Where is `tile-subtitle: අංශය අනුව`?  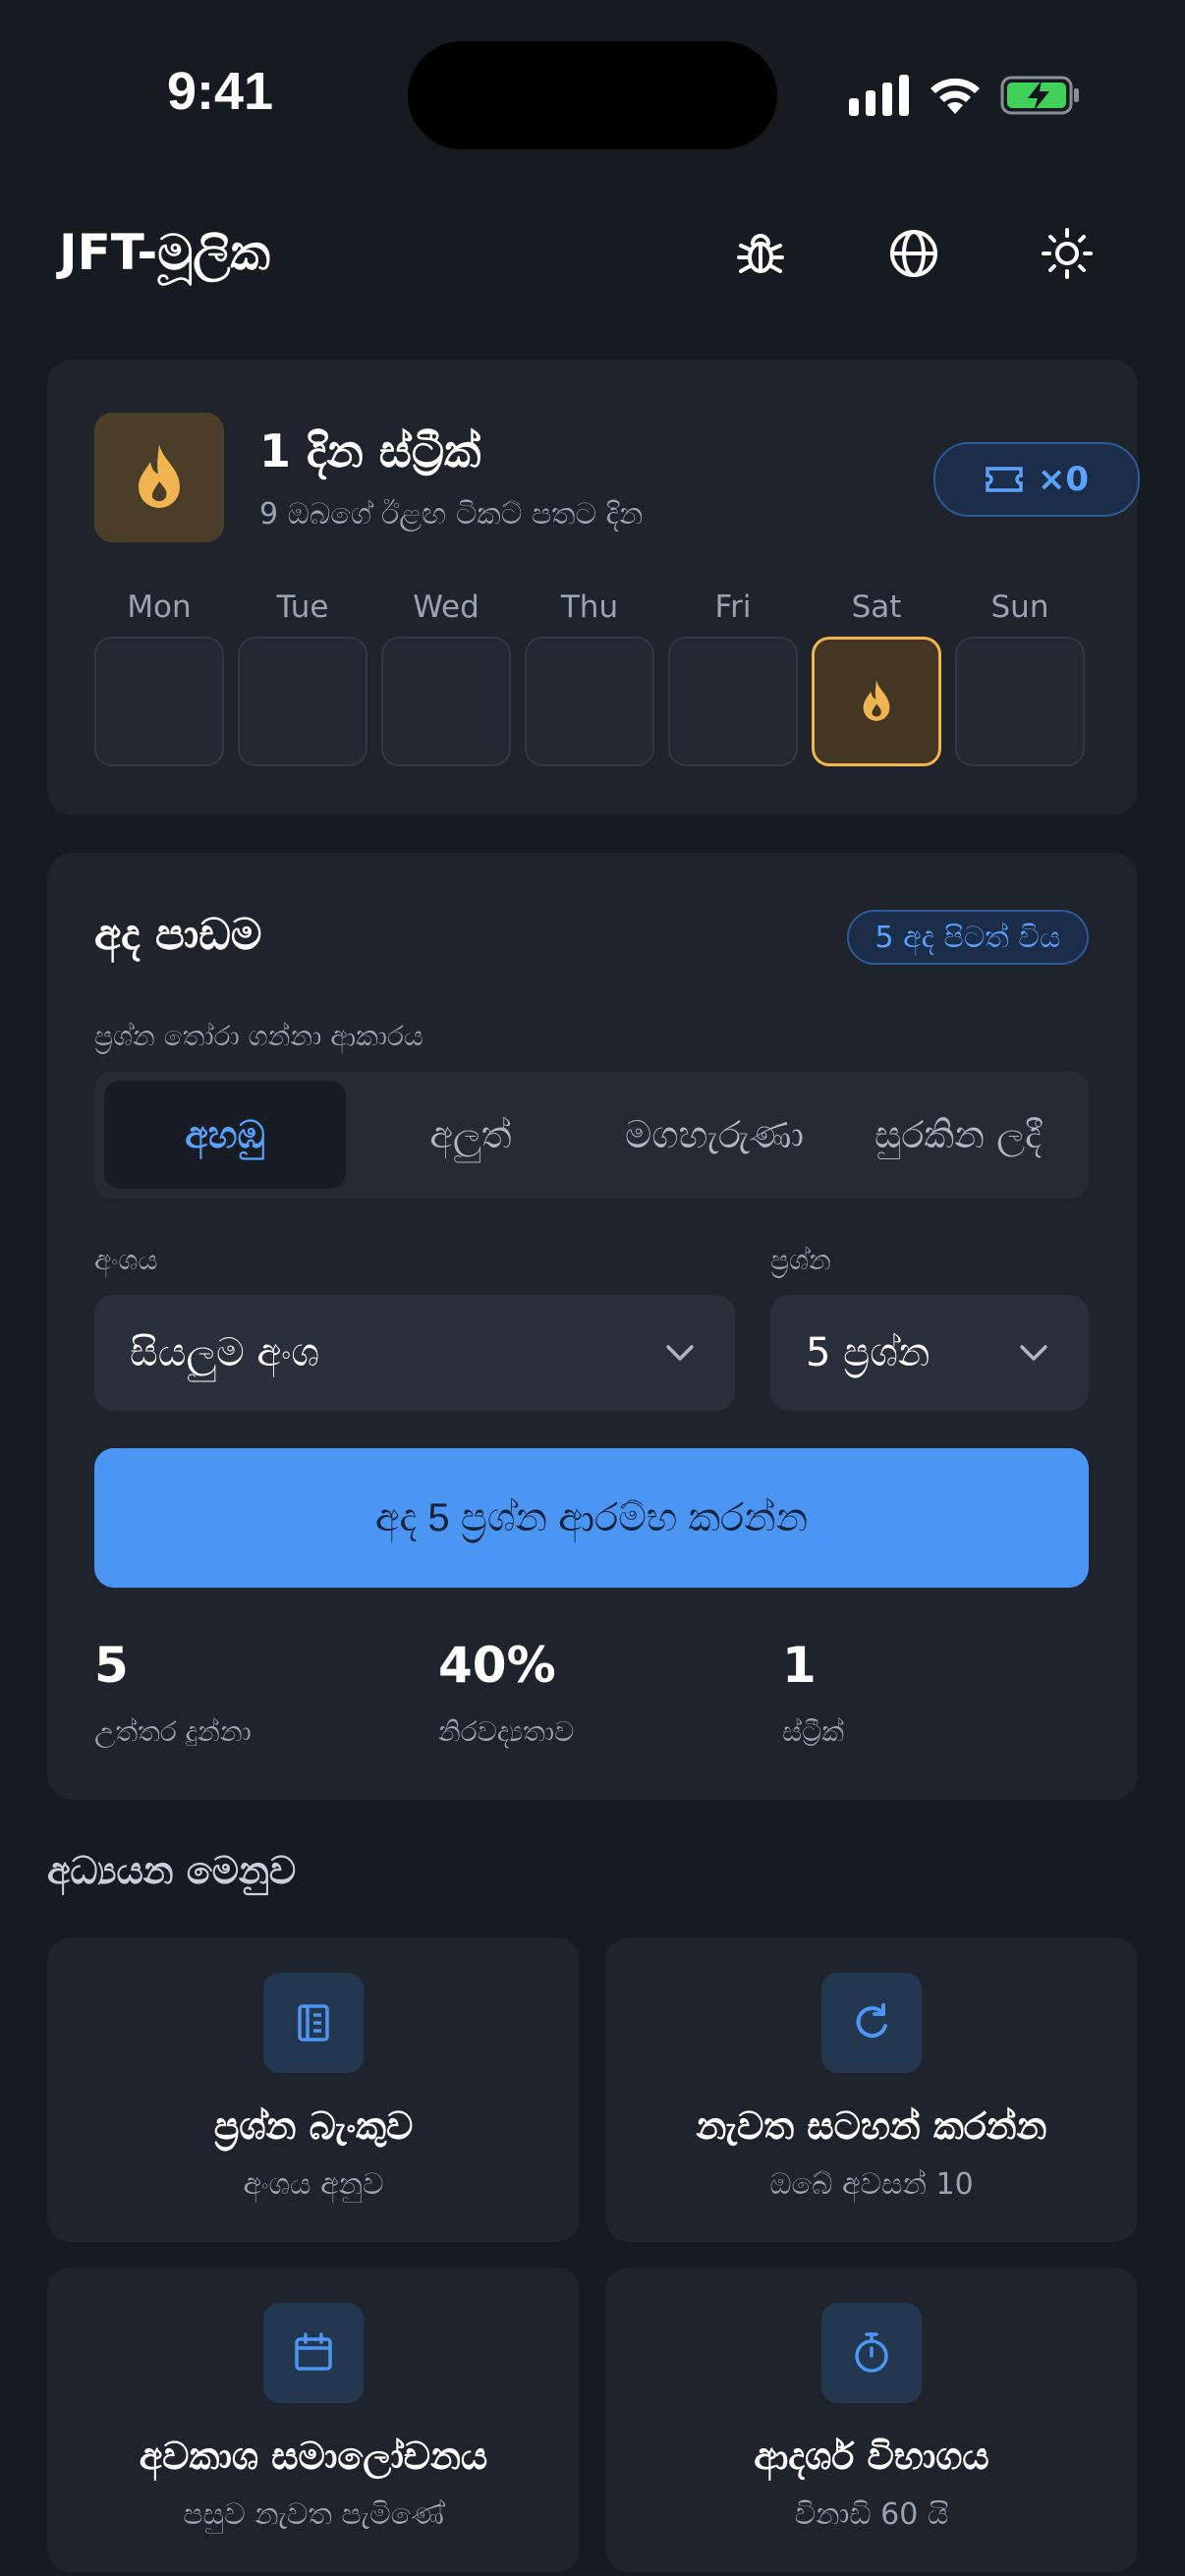 tile-subtitle: අංශය අනුව is located at coordinates (314, 2184).